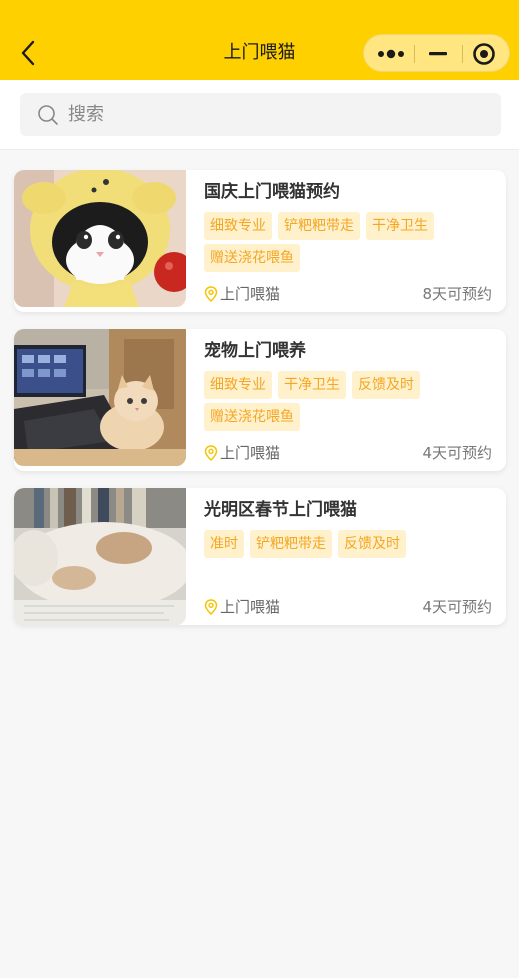 The height and width of the screenshot is (978, 519). I want to click on service-card: 宠物上门喂养 细致专业 干净卫生 反馈及时 赠送浇花喂鱼 上门喂猫 4天可预约, so click(260, 400).